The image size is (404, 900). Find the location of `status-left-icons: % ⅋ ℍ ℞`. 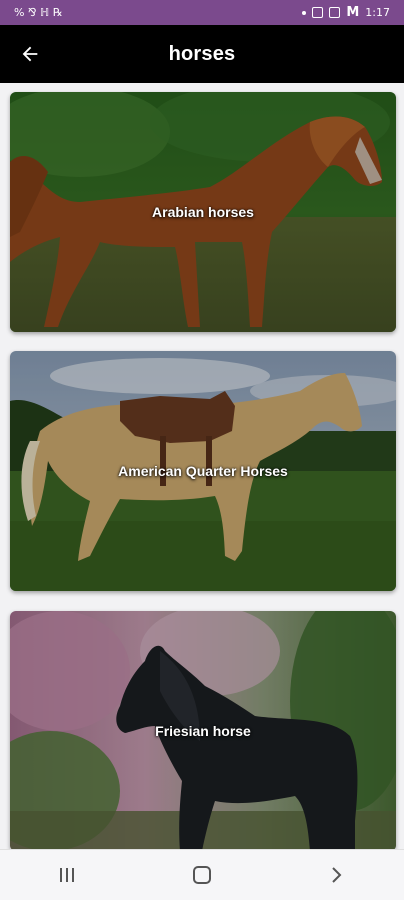

status-left-icons: % ⅋ ℍ ℞ is located at coordinates (38, 12).